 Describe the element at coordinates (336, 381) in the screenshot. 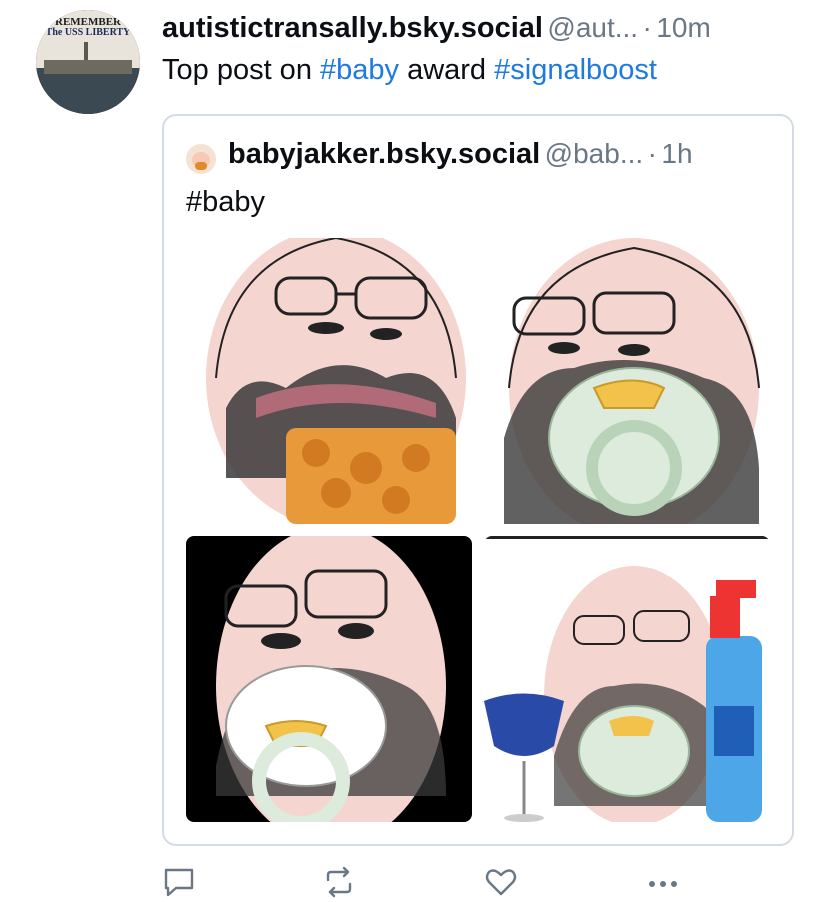

I see `face-nuggets-illustration` at that location.